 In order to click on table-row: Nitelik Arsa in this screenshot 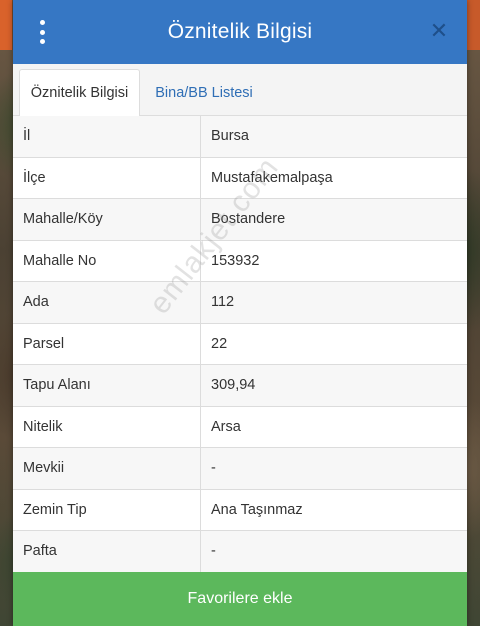, I will do `click(240, 427)`.